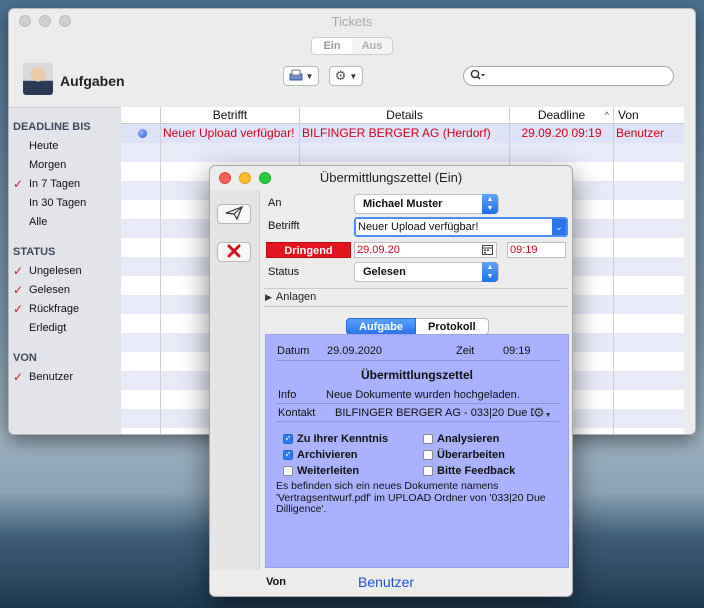 Image resolution: width=704 pixels, height=608 pixels. I want to click on cell-von: Benutzer, so click(640, 133).